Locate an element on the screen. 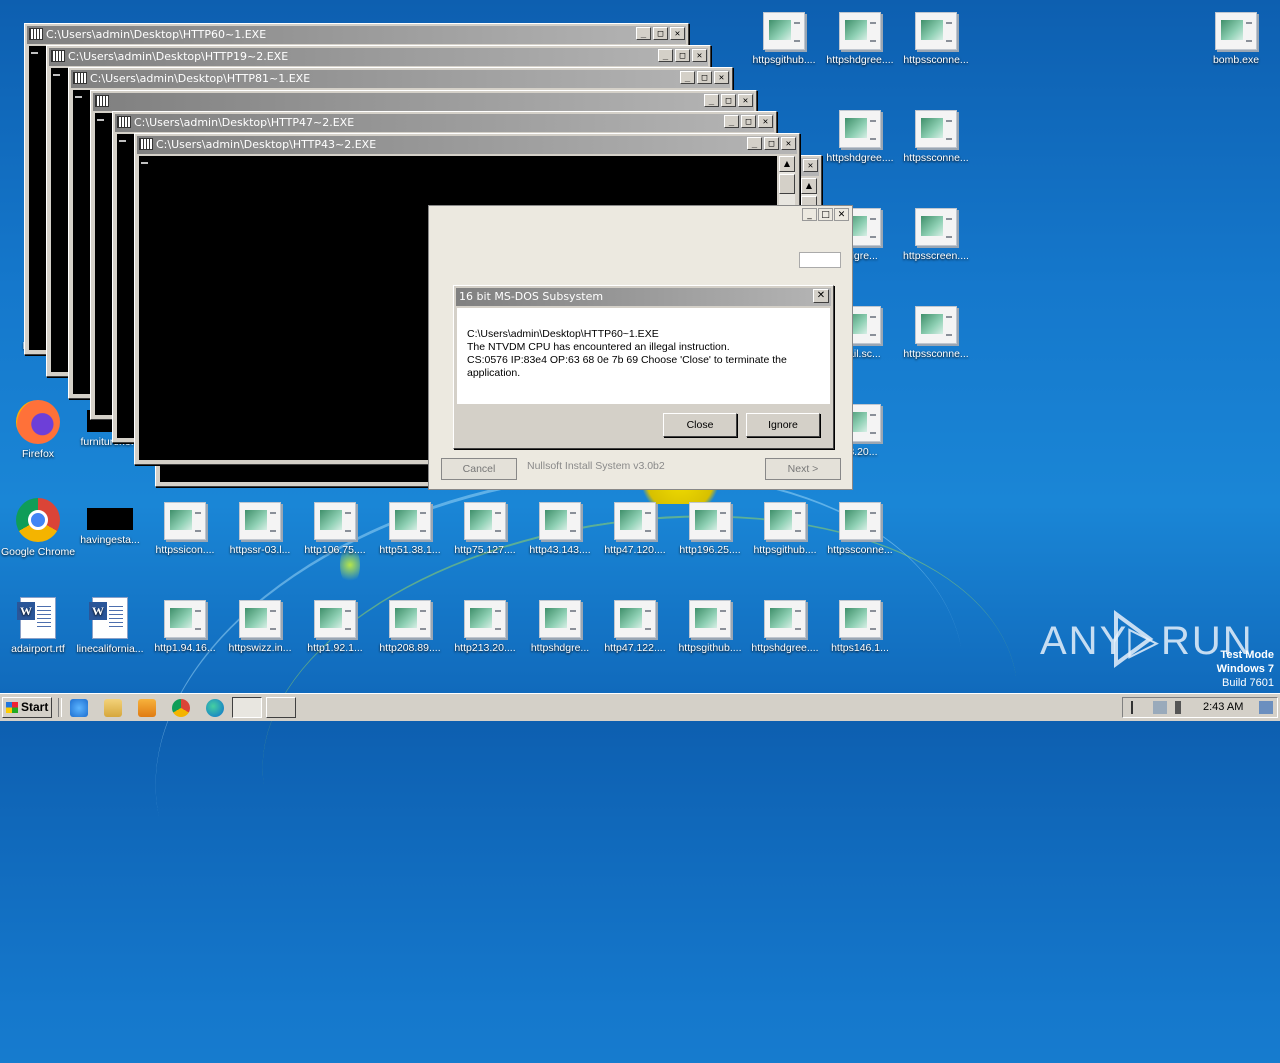  console-titlebar: C:\Users\admin\Desktop\HTTP19~2.EXE is located at coordinates (378, 57).